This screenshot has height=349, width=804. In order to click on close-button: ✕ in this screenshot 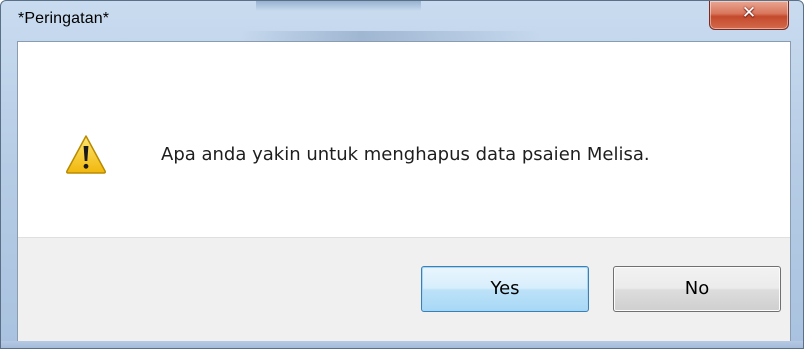, I will do `click(749, 15)`.